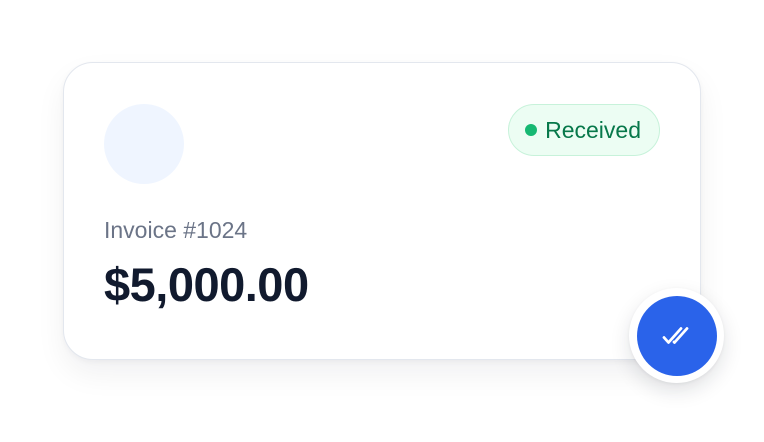 The image size is (764, 442). What do you see at coordinates (531, 130) in the screenshot?
I see `status-dot-icon` at bounding box center [531, 130].